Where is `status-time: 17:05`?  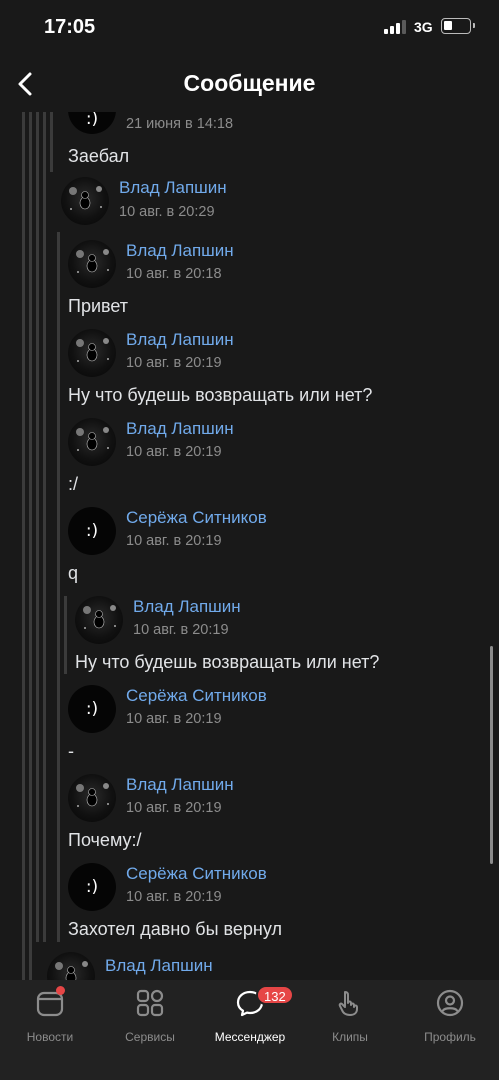 status-time: 17:05 is located at coordinates (70, 27).